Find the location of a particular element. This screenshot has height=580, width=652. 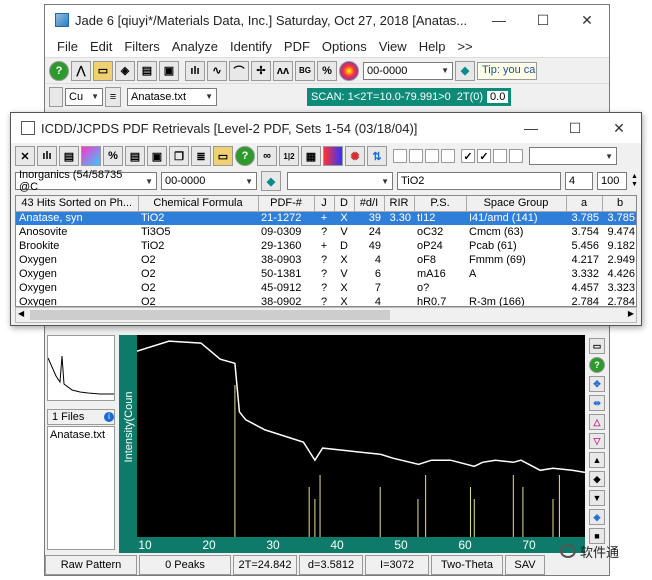

column-header: b is located at coordinates (619, 204).